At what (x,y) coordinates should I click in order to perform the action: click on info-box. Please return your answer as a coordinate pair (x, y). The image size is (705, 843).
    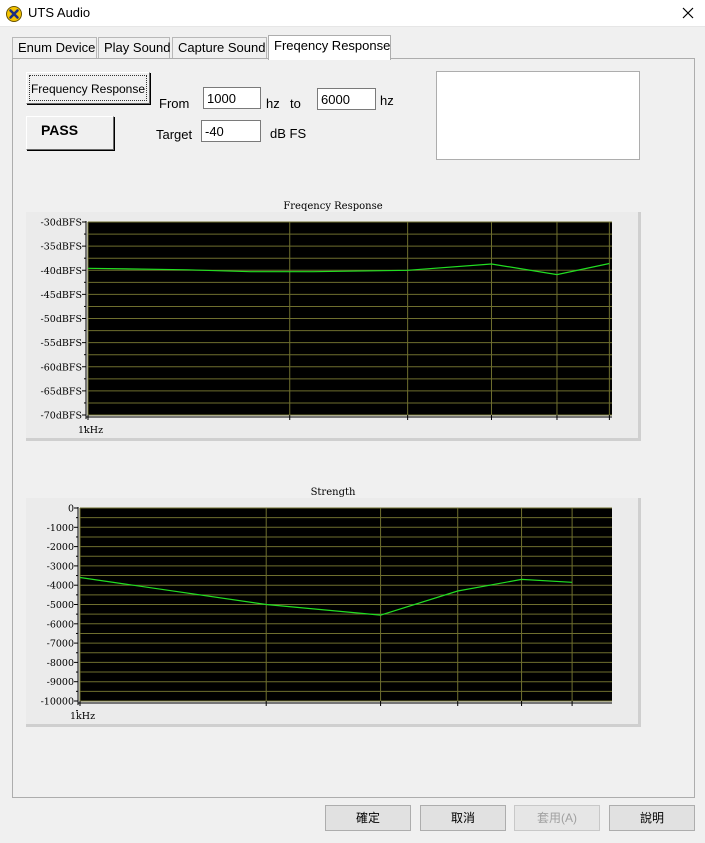
    Looking at the image, I should click on (538, 115).